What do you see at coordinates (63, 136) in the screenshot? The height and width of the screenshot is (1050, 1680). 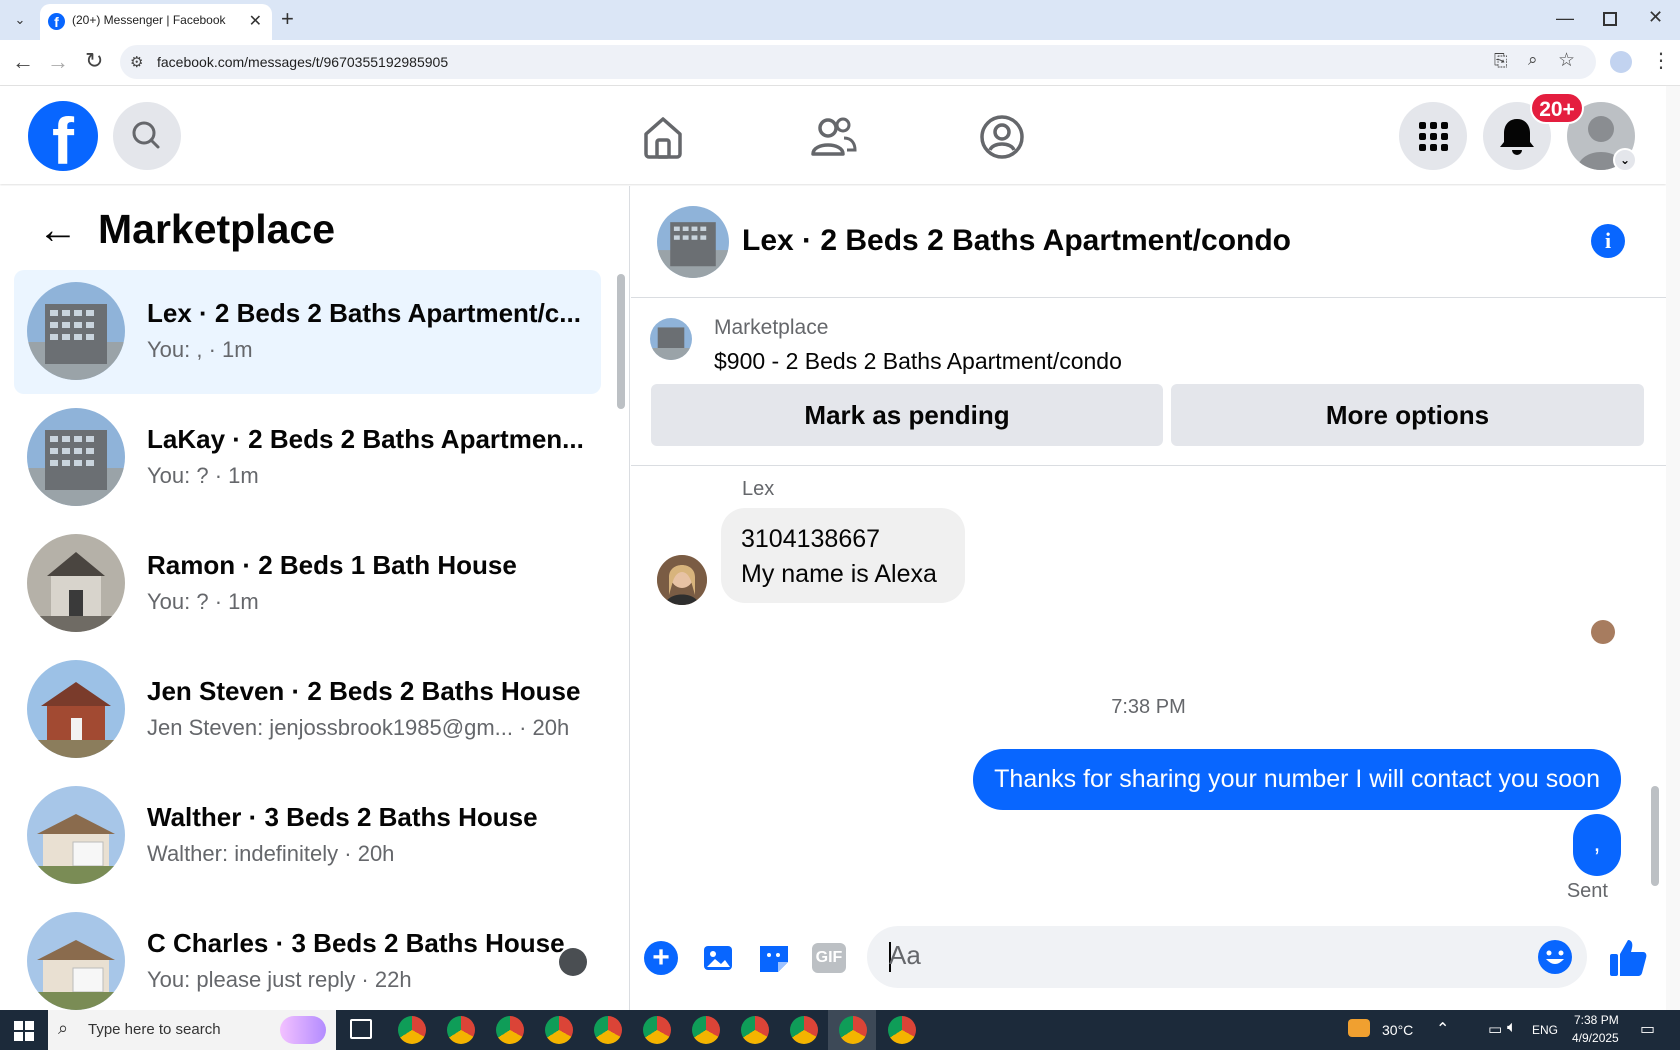 I see `facebook-logo: f` at bounding box center [63, 136].